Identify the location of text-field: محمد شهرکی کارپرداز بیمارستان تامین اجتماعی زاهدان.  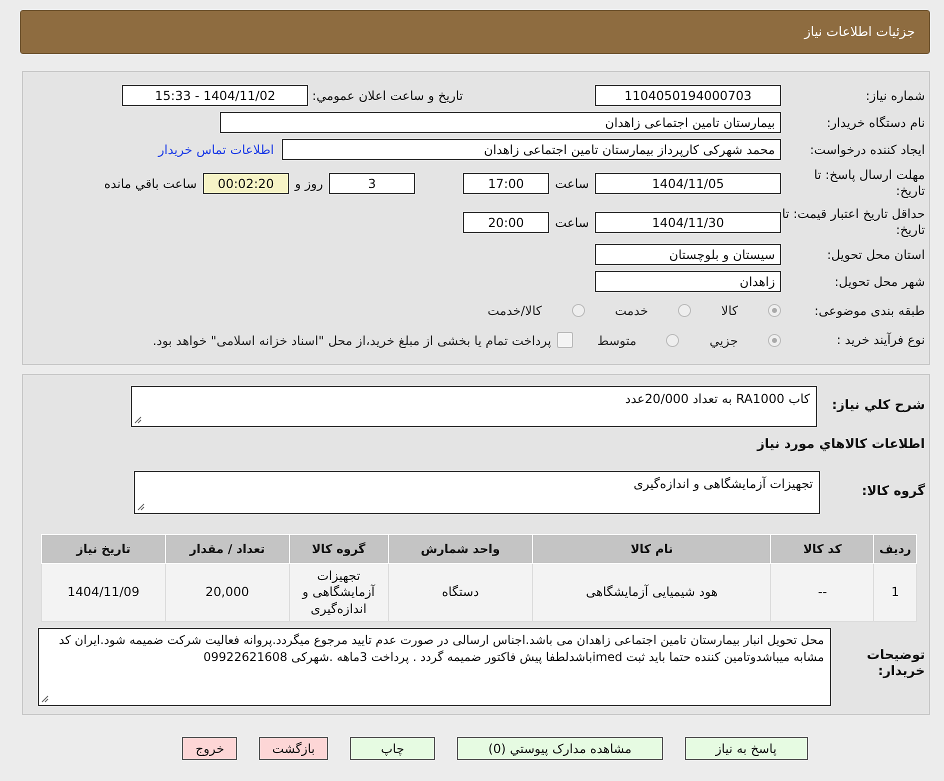
(531, 149).